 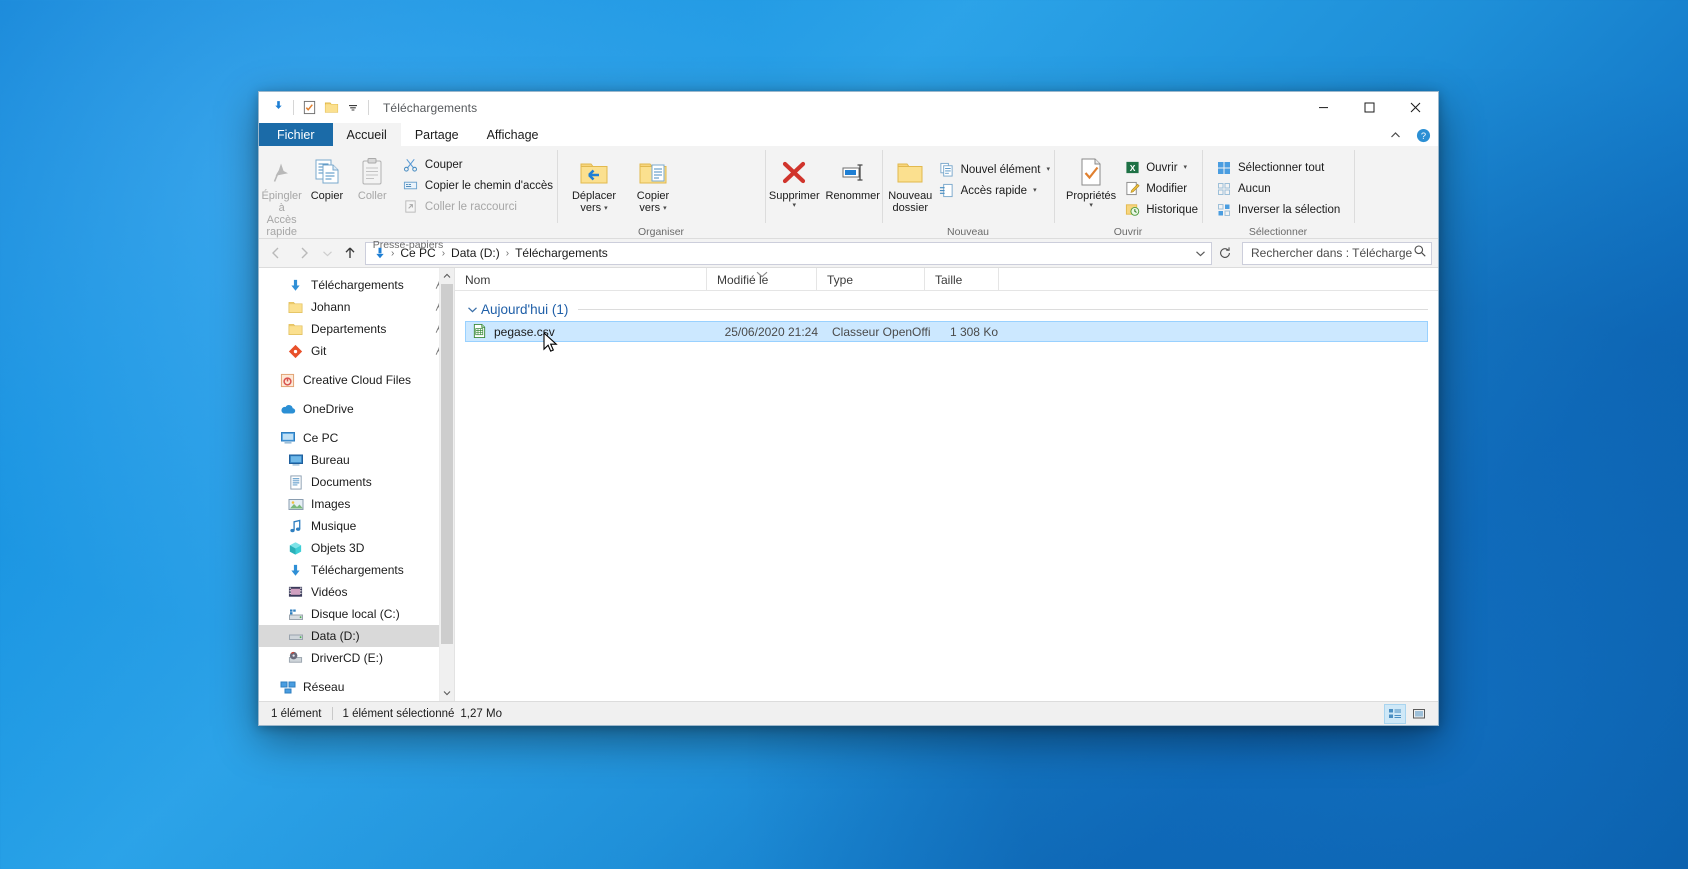 I want to click on minimize-button, so click(x=1323, y=107).